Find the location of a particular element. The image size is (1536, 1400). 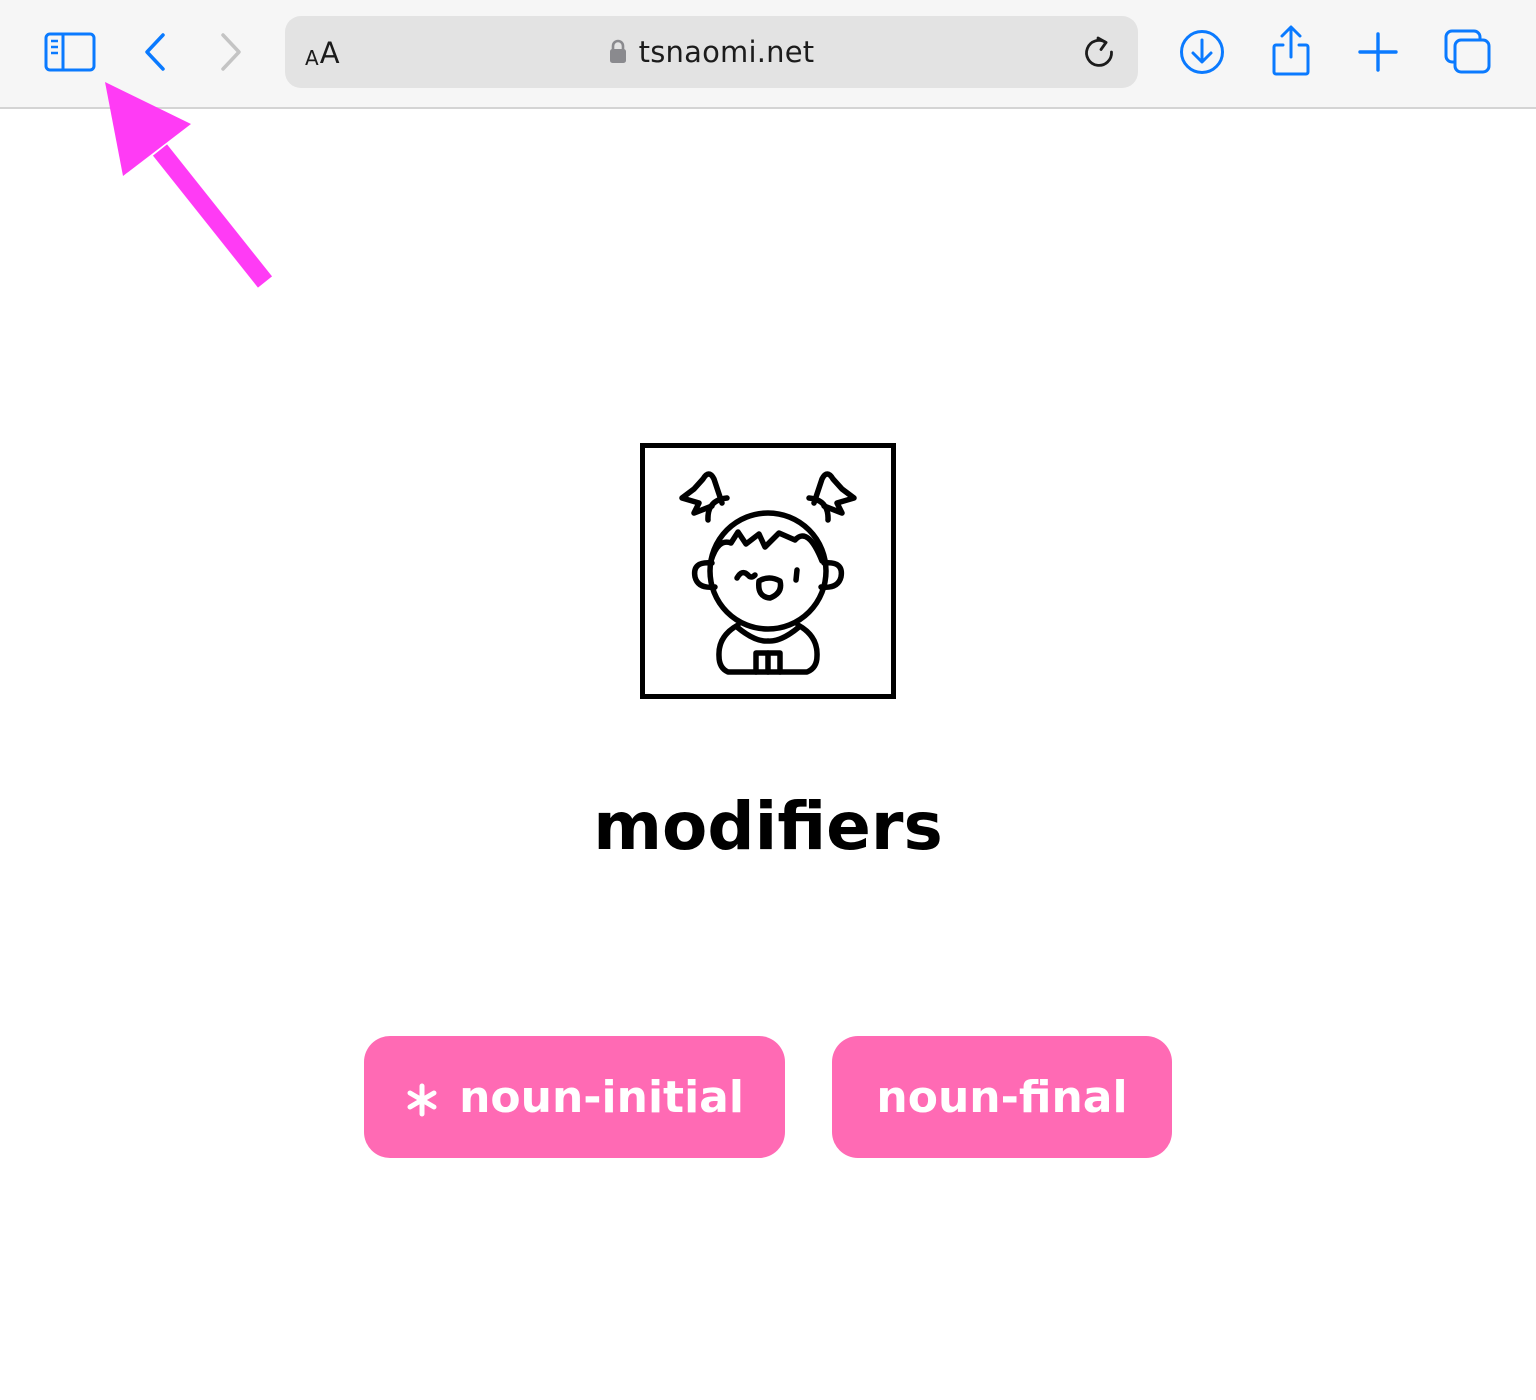

share-button is located at coordinates (1291, 51).